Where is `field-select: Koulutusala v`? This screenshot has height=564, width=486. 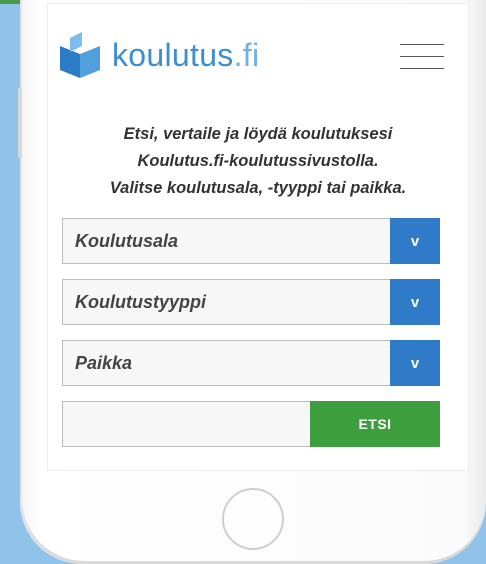
field-select: Koulutusala v is located at coordinates (251, 241).